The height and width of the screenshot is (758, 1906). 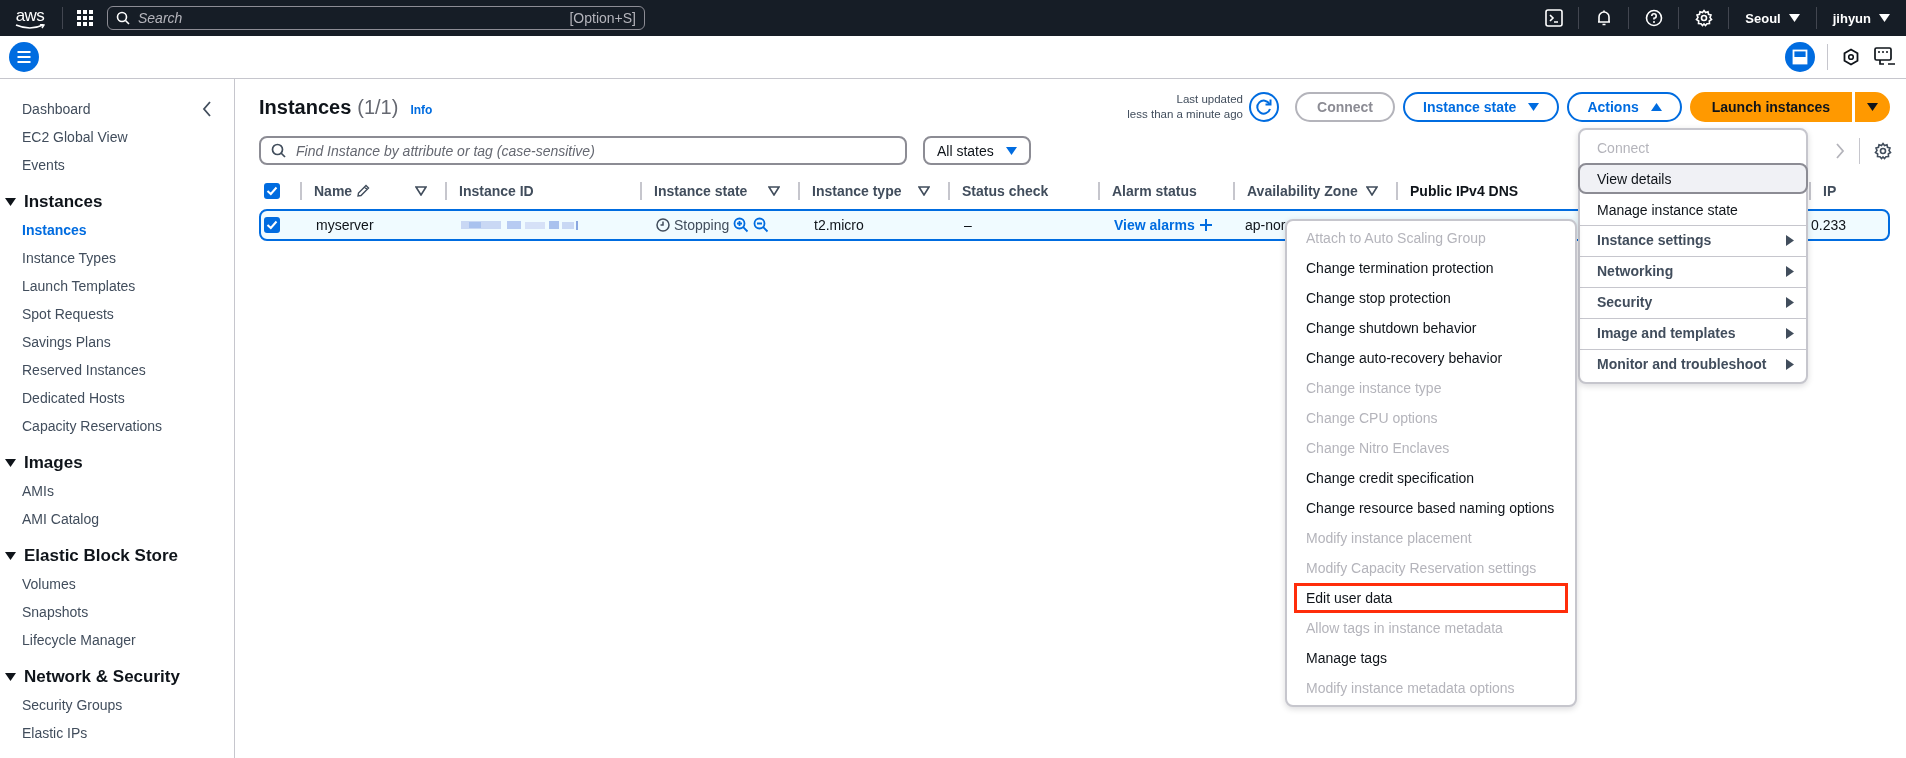 I want to click on clock-icon, so click(x=663, y=225).